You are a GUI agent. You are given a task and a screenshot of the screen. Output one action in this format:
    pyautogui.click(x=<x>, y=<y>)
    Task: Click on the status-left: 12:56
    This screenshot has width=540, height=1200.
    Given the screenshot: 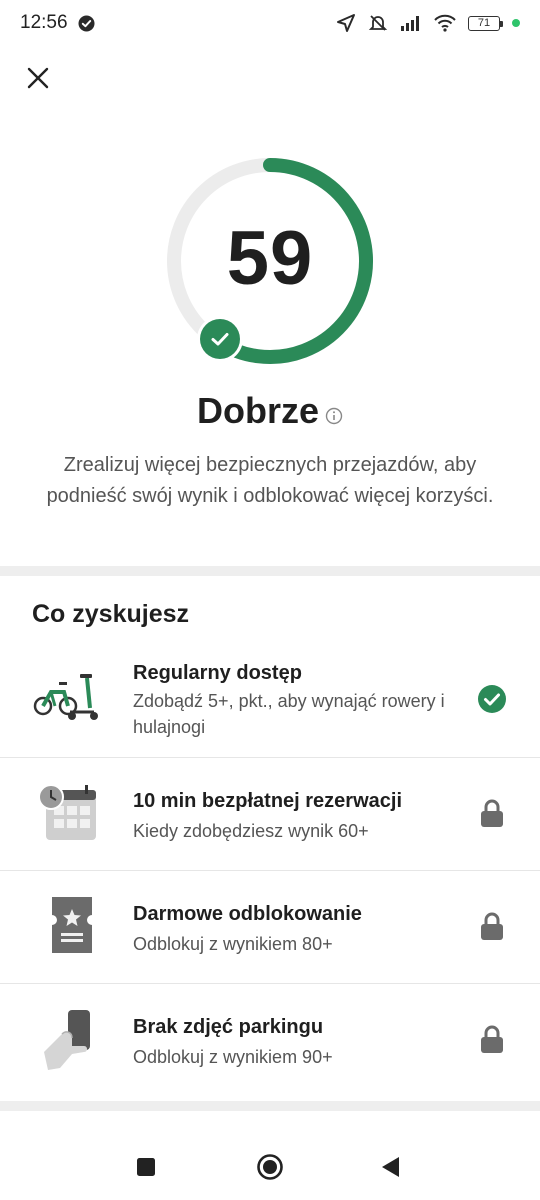 What is the action you would take?
    pyautogui.click(x=57, y=23)
    